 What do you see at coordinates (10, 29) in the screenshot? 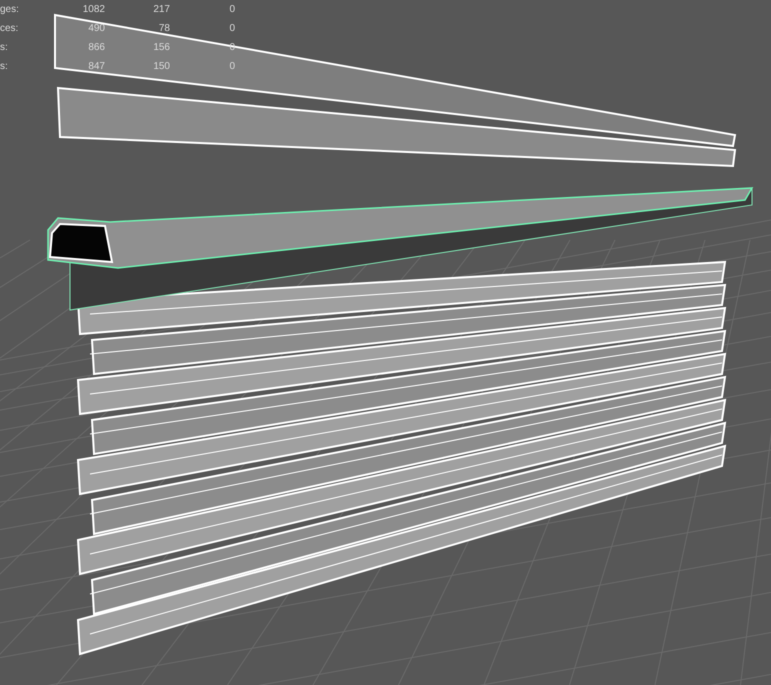
I see `hud-label: ces:` at bounding box center [10, 29].